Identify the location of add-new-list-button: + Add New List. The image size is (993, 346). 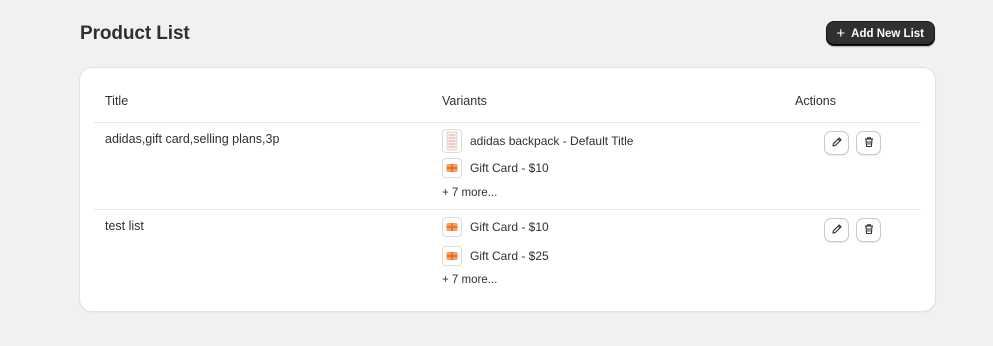
(880, 33).